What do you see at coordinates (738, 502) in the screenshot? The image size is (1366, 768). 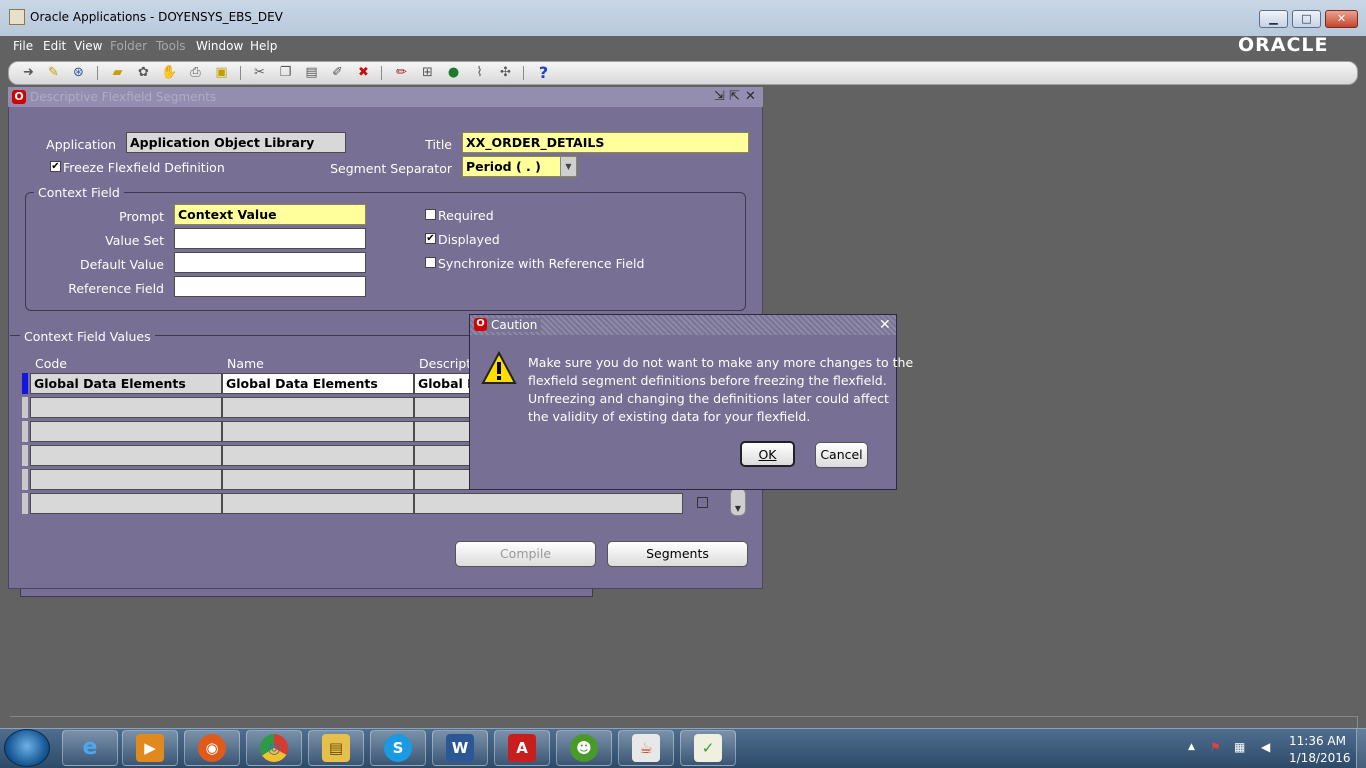 I see `scroll-down-icon: ▼` at bounding box center [738, 502].